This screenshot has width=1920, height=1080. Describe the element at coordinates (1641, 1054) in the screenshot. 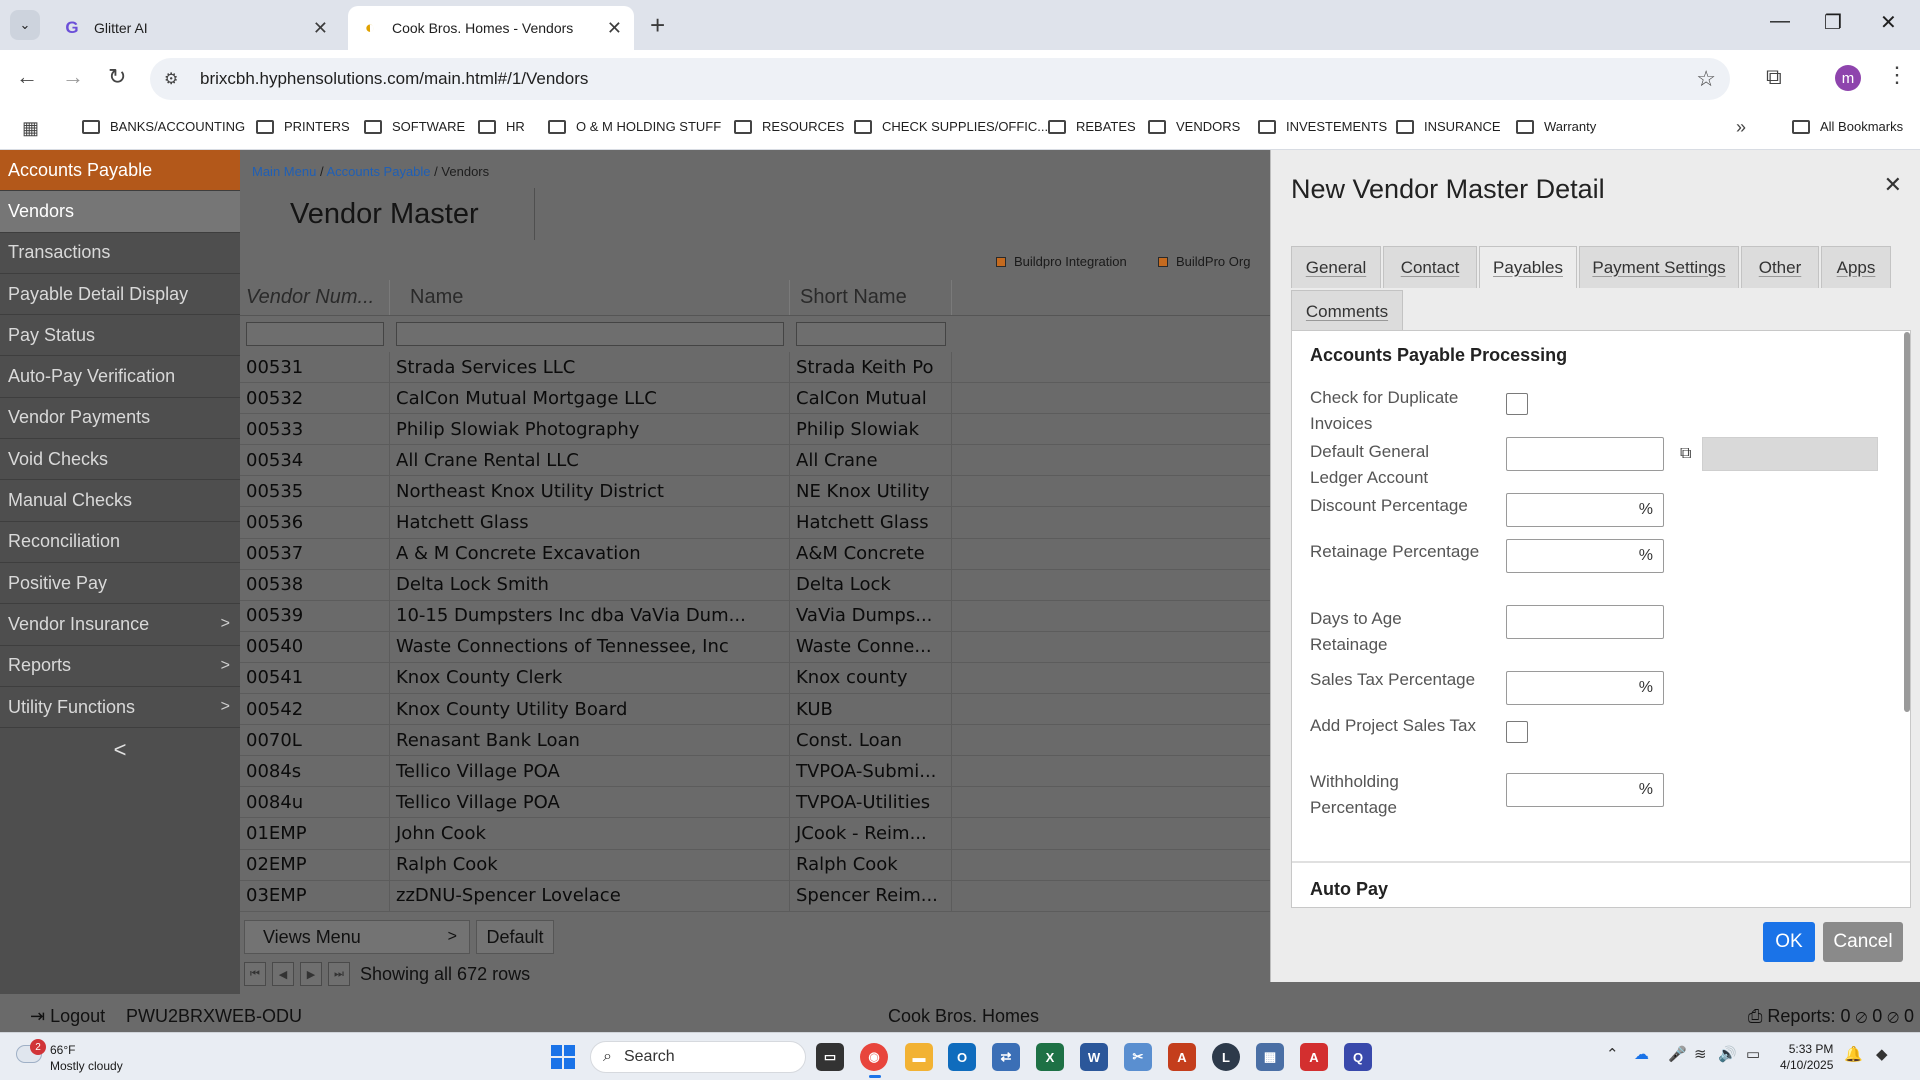

I see `onedrive-icon: ☁` at that location.